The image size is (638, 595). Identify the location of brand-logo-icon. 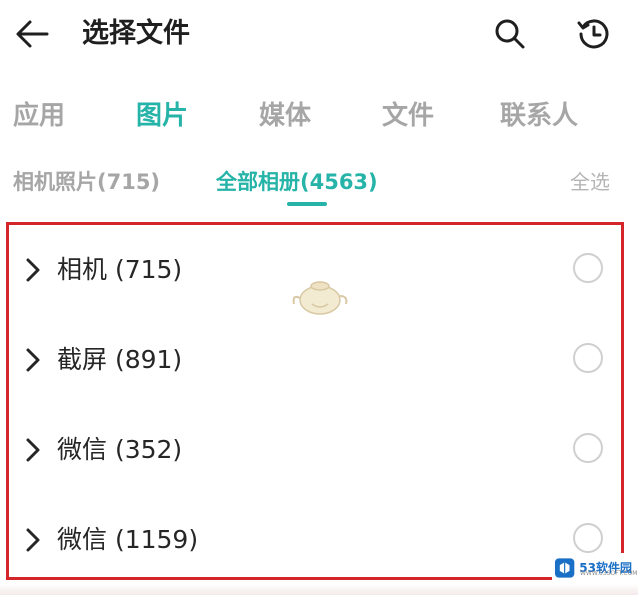
(564, 568).